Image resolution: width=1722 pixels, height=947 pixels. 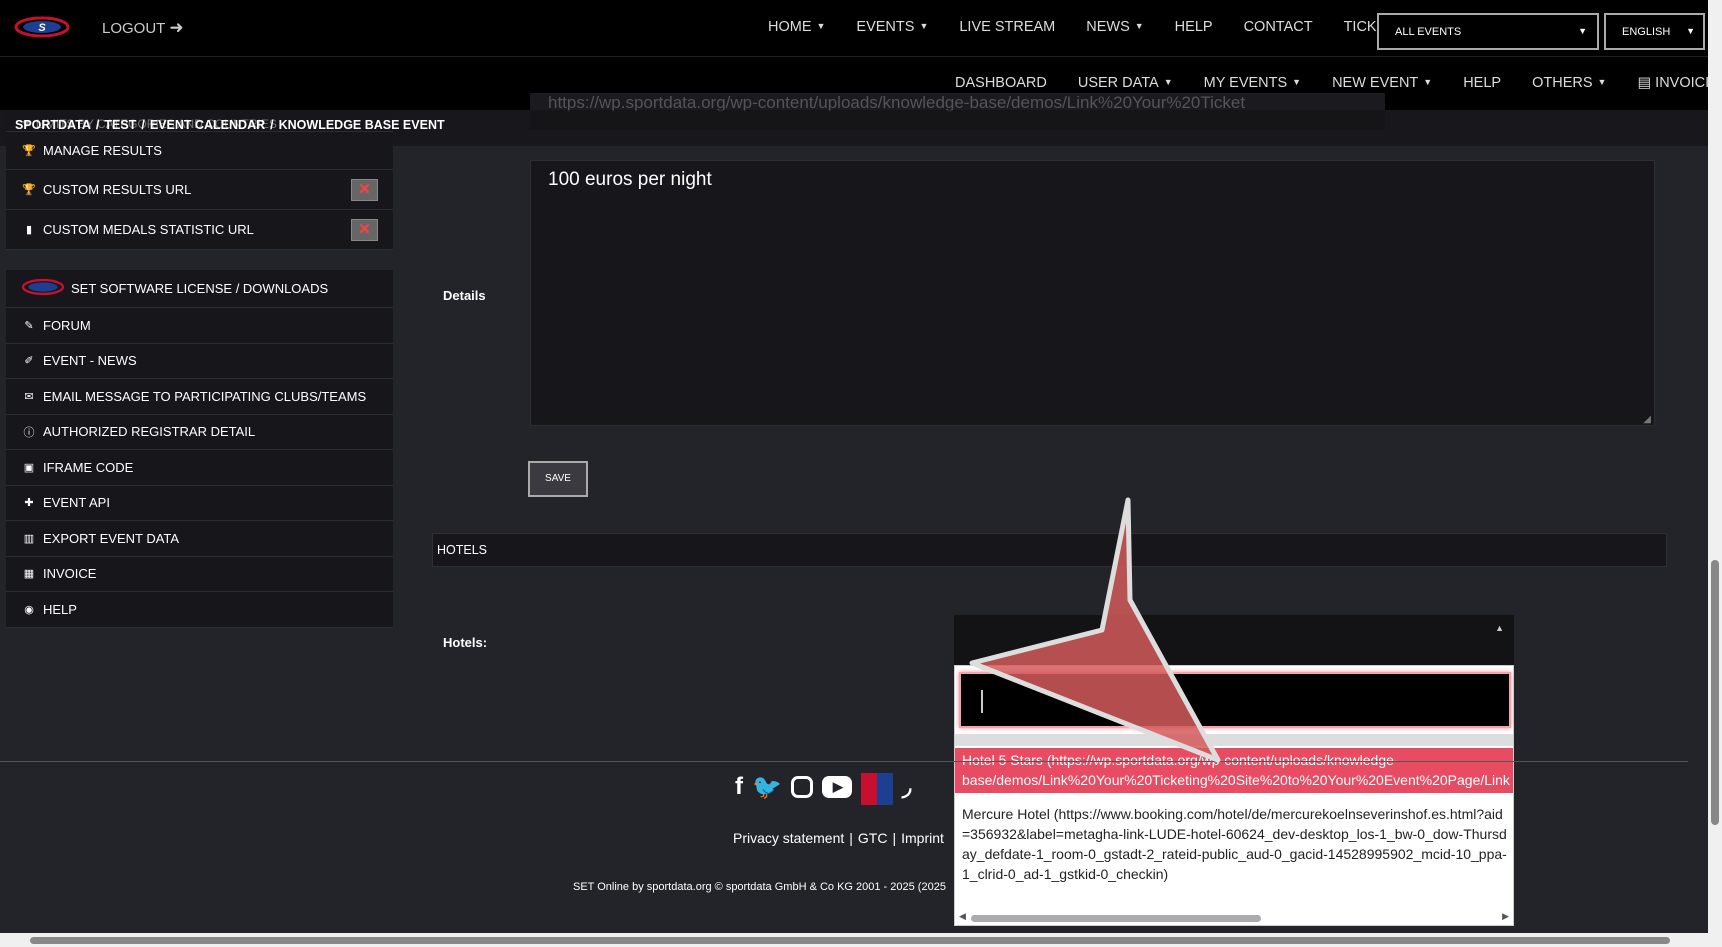 I want to click on sidebar-item-label: MANAGE RESULTS, so click(x=102, y=150).